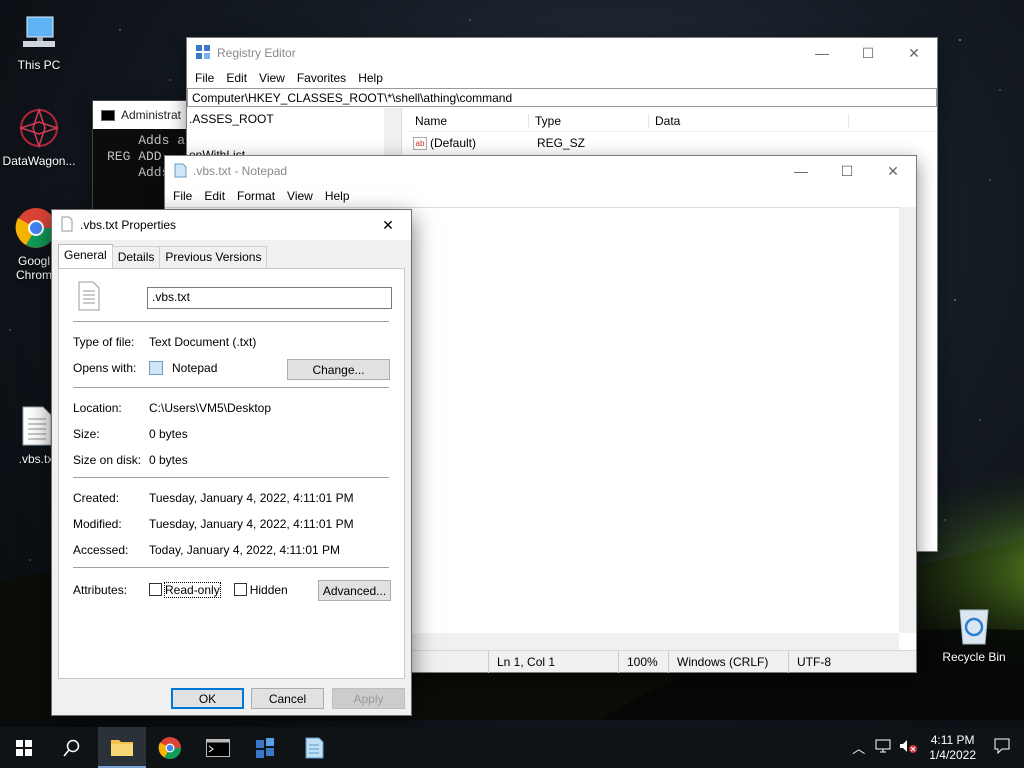 This screenshot has width=1024, height=768. I want to click on volume-muted-icon, so click(908, 747).